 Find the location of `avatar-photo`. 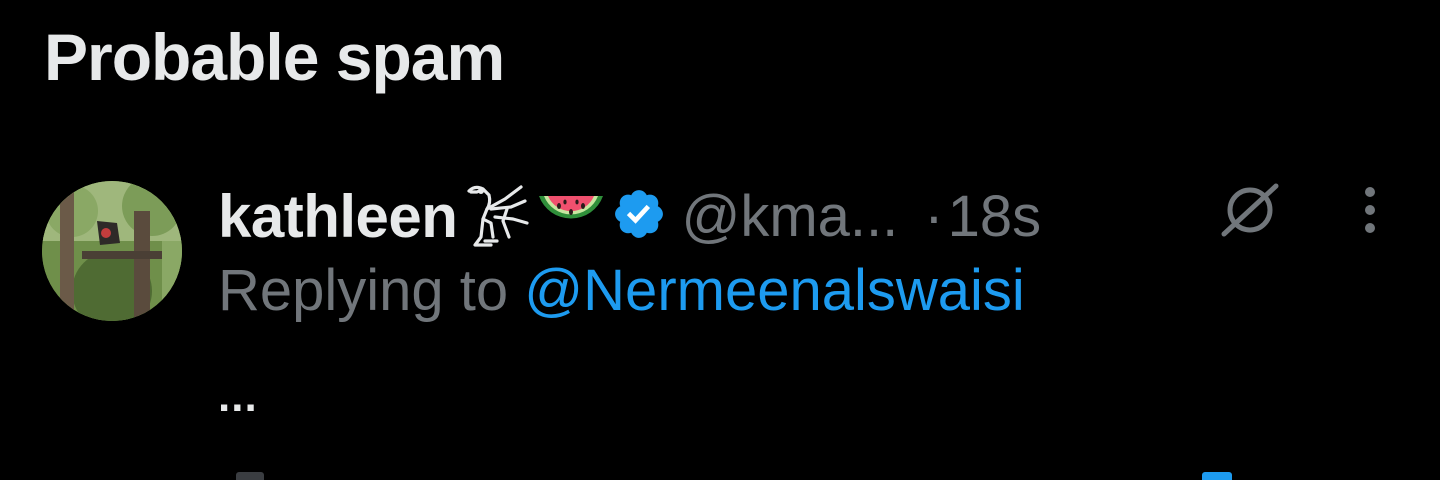

avatar-photo is located at coordinates (112, 251).